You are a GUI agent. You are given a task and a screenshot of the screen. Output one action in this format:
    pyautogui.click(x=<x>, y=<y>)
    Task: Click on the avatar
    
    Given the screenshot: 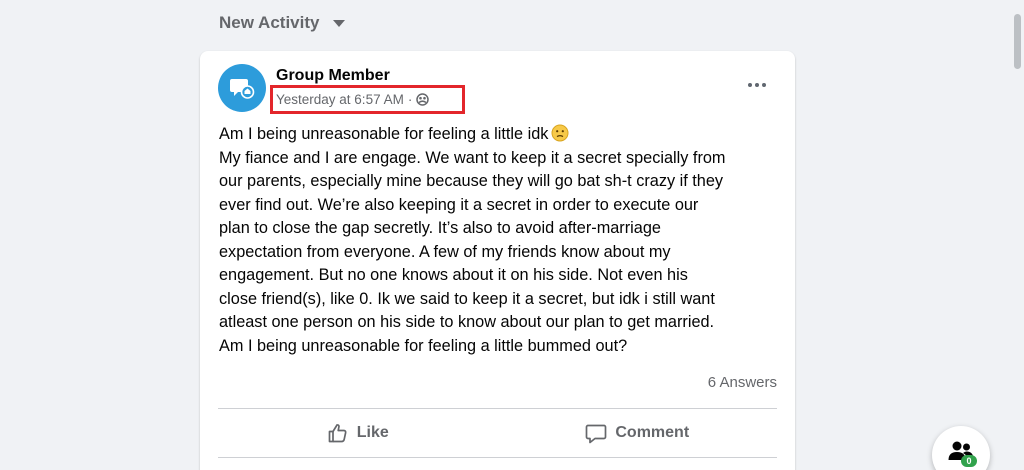 What is the action you would take?
    pyautogui.click(x=242, y=88)
    